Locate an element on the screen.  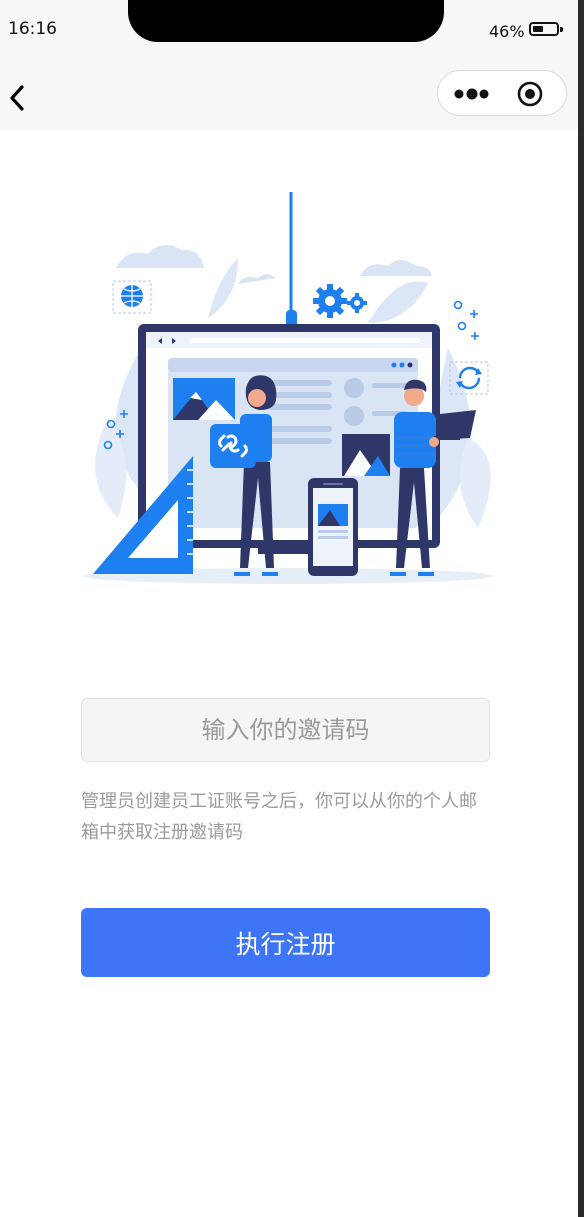
more-button is located at coordinates (470, 93).